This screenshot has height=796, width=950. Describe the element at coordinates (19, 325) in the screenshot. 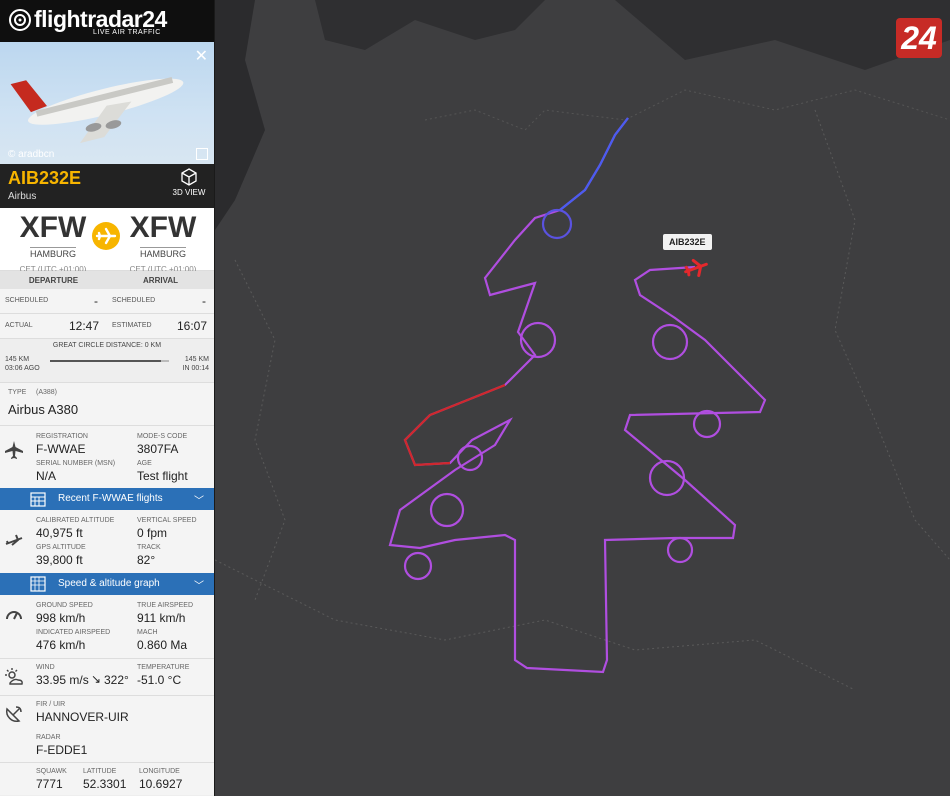

I see `actual-label: ACTUAL` at that location.